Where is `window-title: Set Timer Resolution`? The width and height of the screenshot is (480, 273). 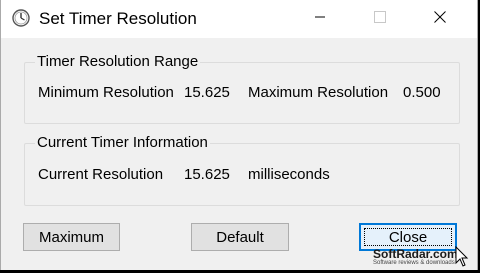 window-title: Set Timer Resolution is located at coordinates (118, 18).